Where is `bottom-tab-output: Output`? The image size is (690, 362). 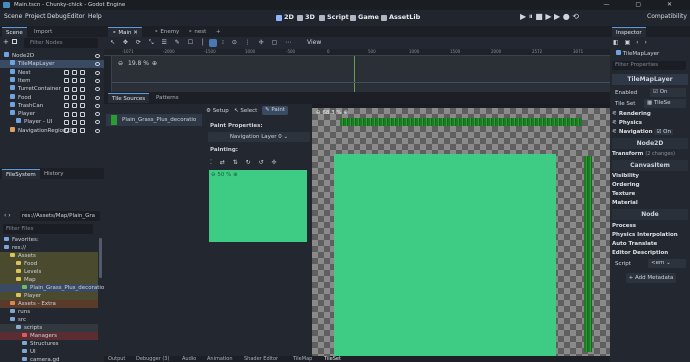 bottom-tab-output: Output is located at coordinates (116, 359).